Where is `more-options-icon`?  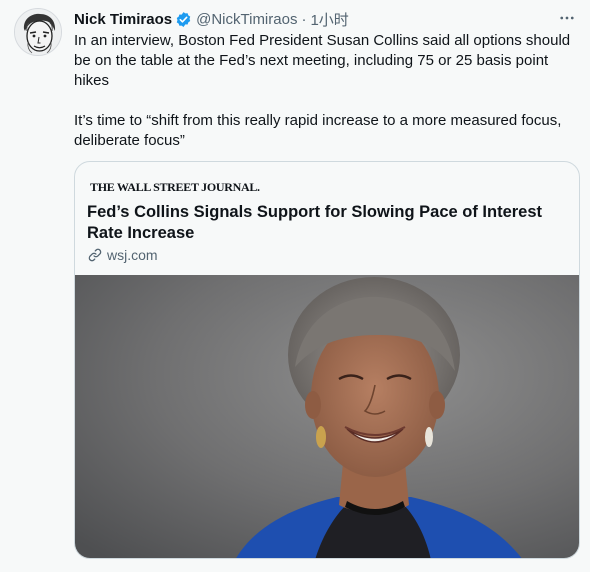 more-options-icon is located at coordinates (567, 18).